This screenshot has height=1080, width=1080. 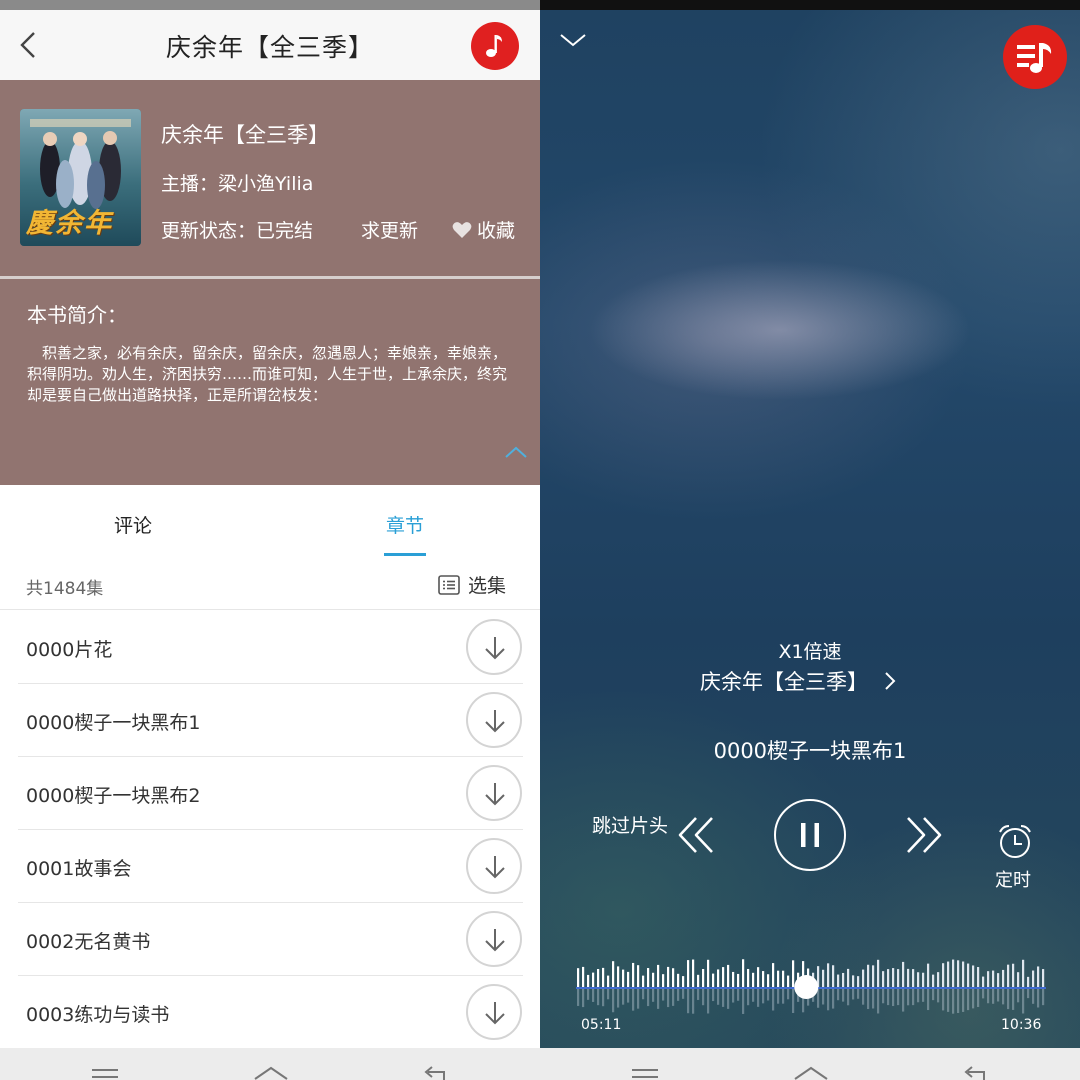 I want to click on rewind-icon, so click(x=696, y=835).